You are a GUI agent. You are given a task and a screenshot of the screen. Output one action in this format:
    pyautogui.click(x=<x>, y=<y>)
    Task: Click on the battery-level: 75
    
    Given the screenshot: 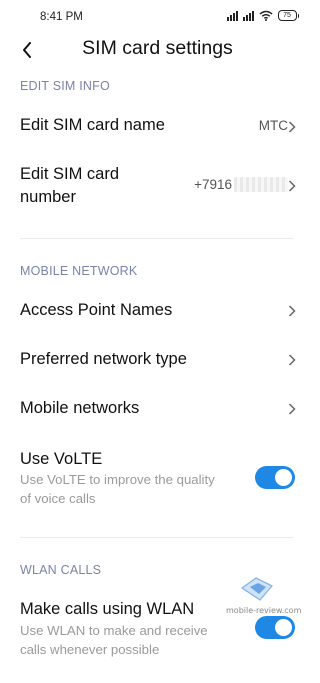 What is the action you would take?
    pyautogui.click(x=287, y=15)
    